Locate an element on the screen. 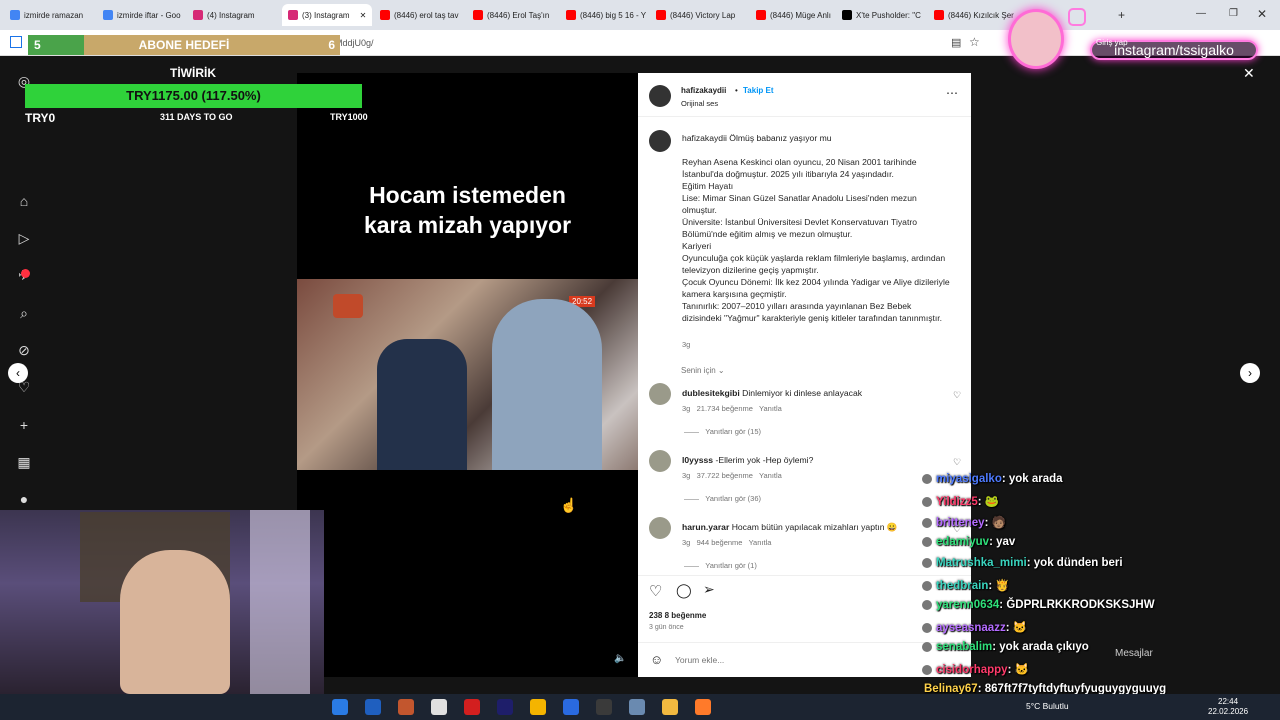 The width and height of the screenshot is (1280, 720). browser-tab: izmirde ramazan is located at coordinates (48, 15).